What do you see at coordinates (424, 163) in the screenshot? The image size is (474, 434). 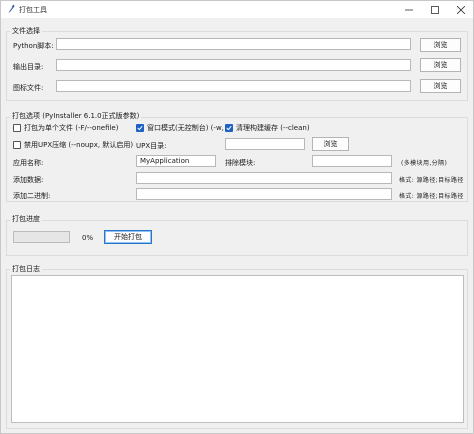 I see `exclude-modules-hint: (多模块用,分隔)` at bounding box center [424, 163].